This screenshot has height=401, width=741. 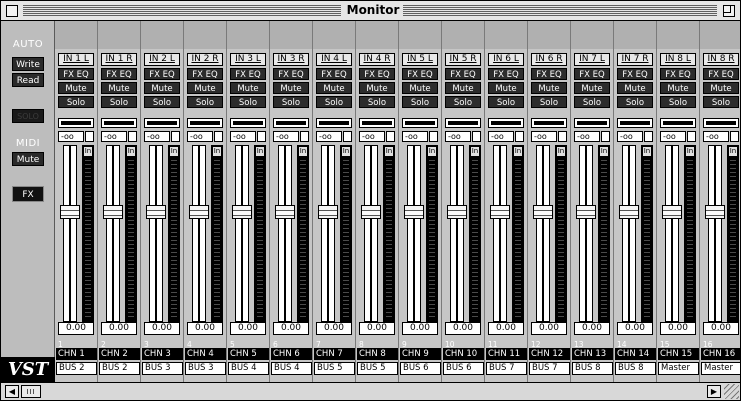 What do you see at coordinates (377, 59) in the screenshot?
I see `input-select-button: IN 4 R` at bounding box center [377, 59].